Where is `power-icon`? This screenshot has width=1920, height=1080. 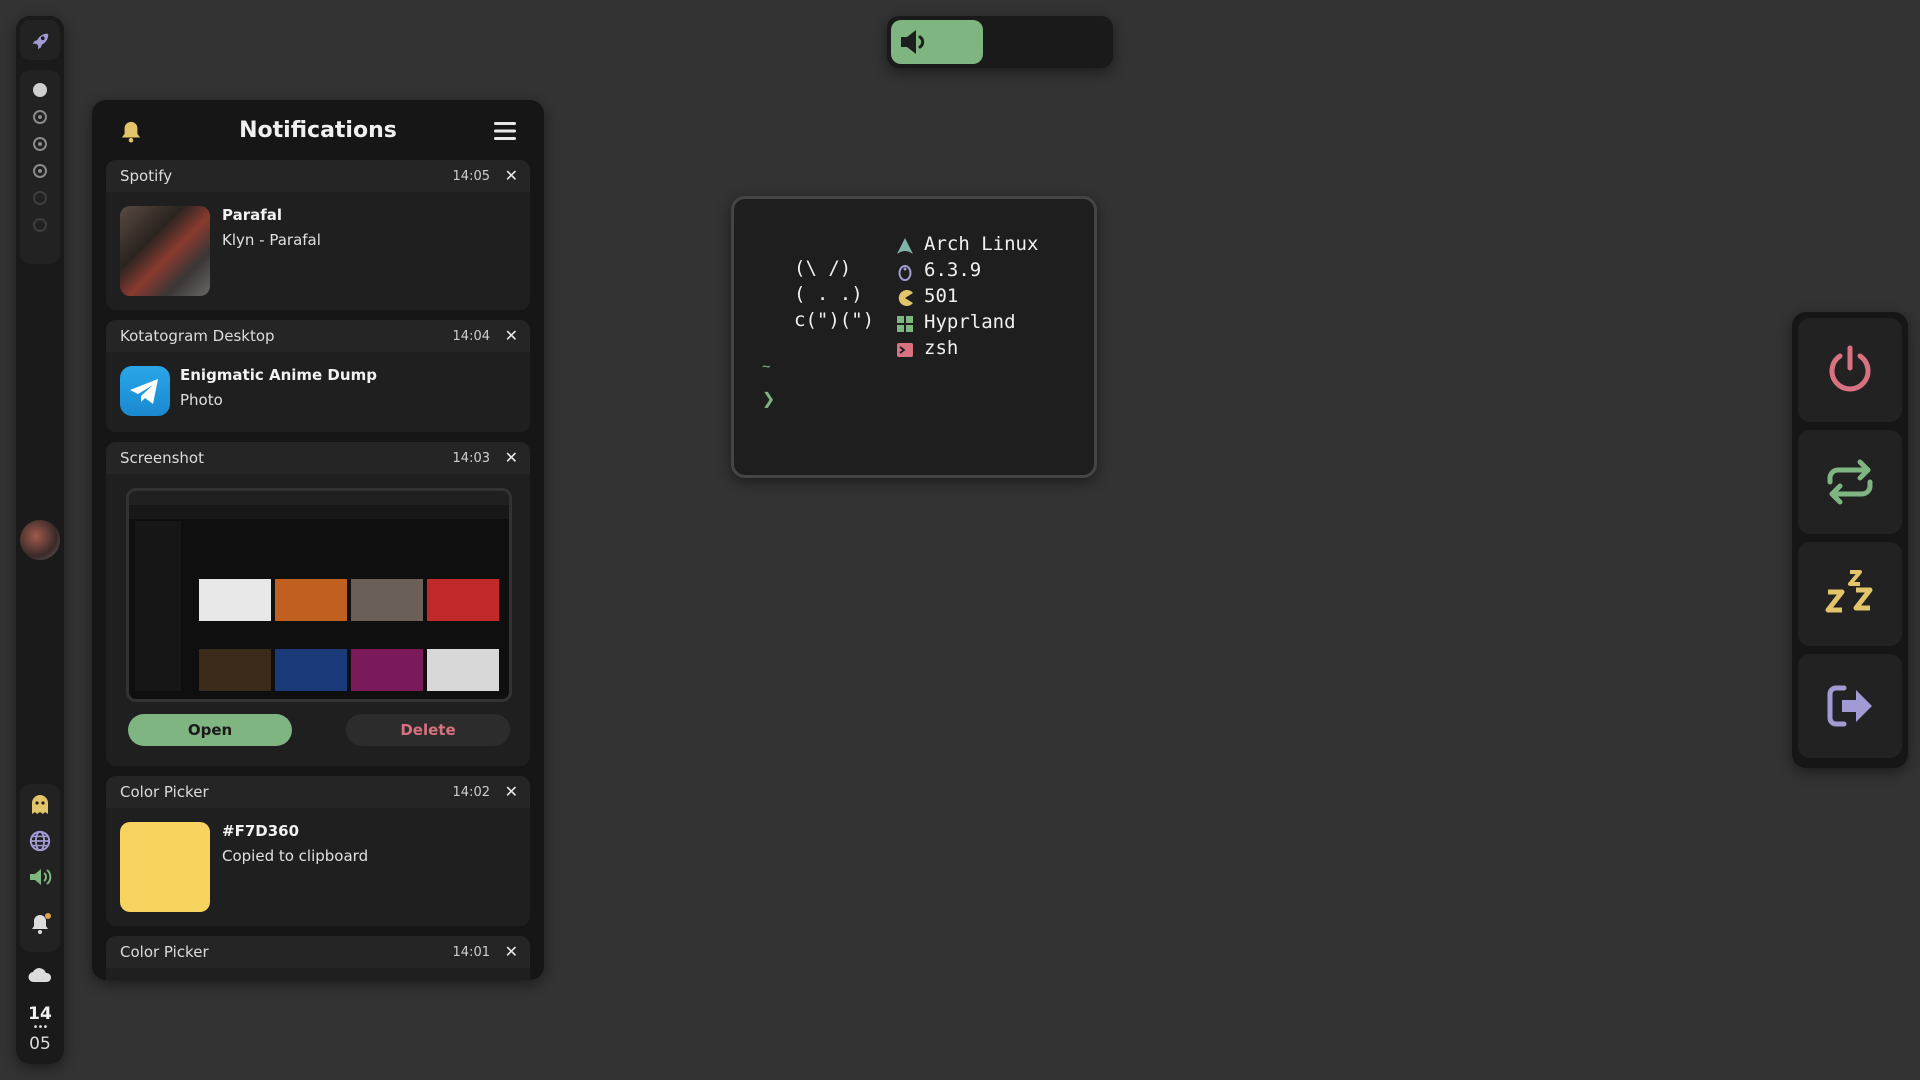 power-icon is located at coordinates (1850, 368).